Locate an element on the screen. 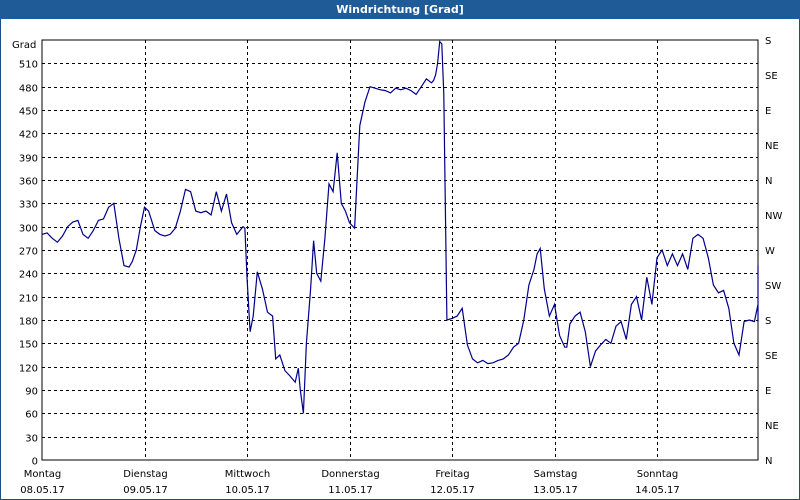 The image size is (800, 500). y-tick-label: 210 is located at coordinates (28, 299).